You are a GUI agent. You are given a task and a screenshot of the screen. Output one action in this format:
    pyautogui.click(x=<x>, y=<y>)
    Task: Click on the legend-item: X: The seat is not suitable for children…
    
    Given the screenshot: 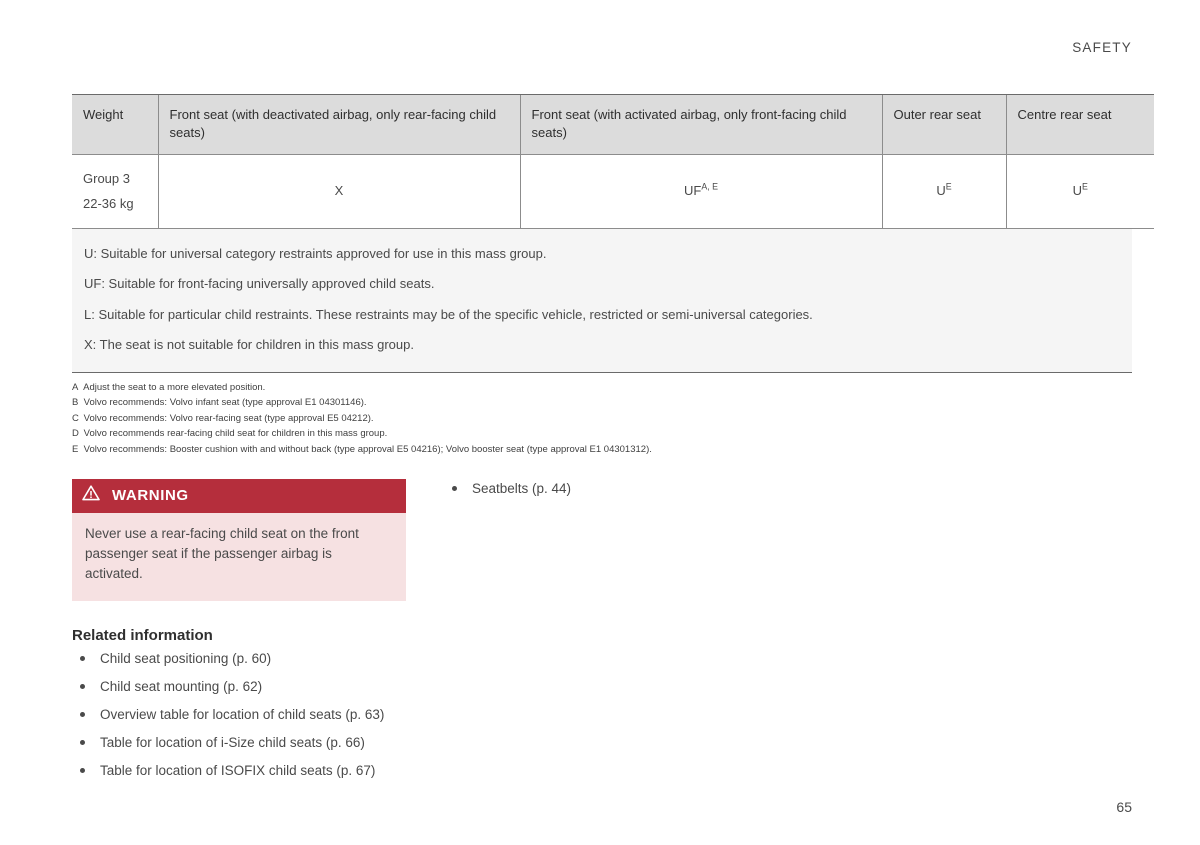 What is the action you would take?
    pyautogui.click(x=249, y=344)
    